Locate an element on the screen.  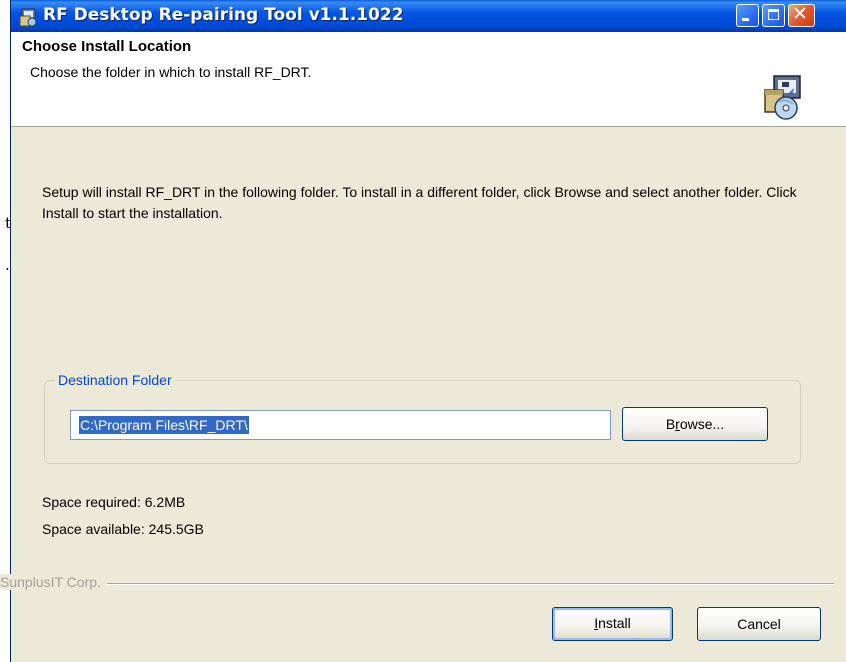
install-button: Install is located at coordinates (612, 624).